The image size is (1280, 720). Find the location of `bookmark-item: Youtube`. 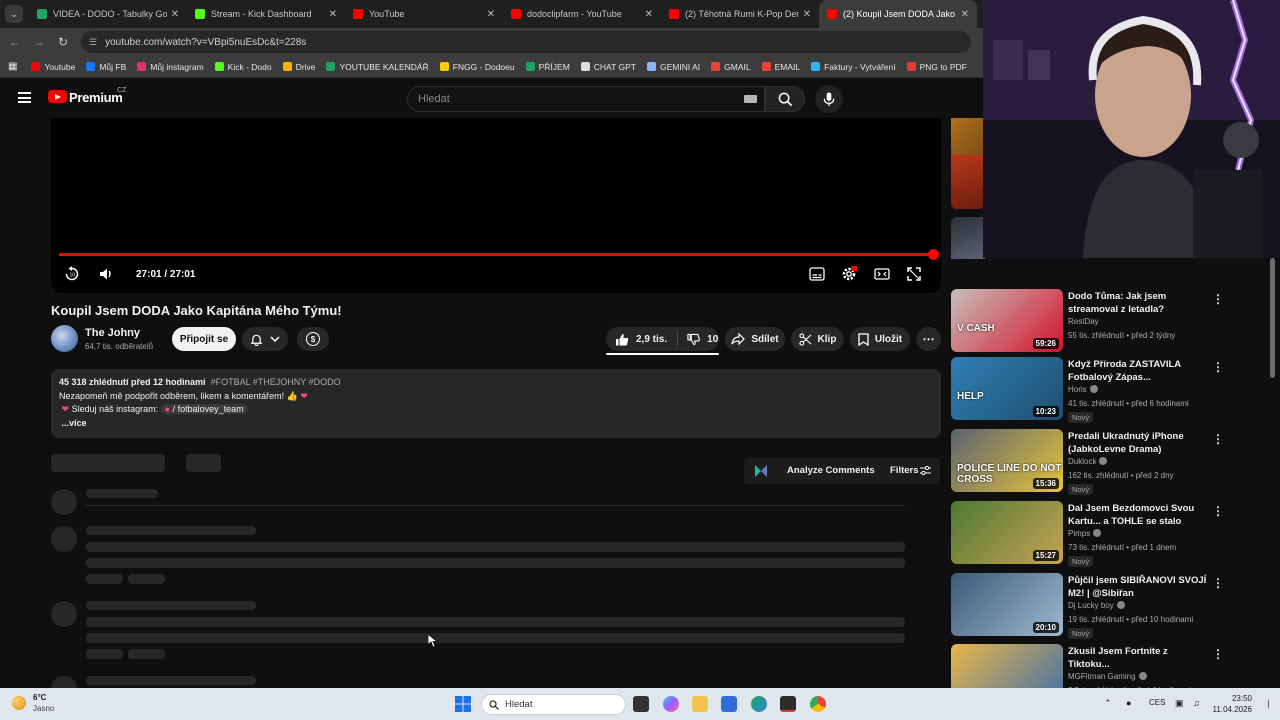

bookmark-item: Youtube is located at coordinates (53, 67).